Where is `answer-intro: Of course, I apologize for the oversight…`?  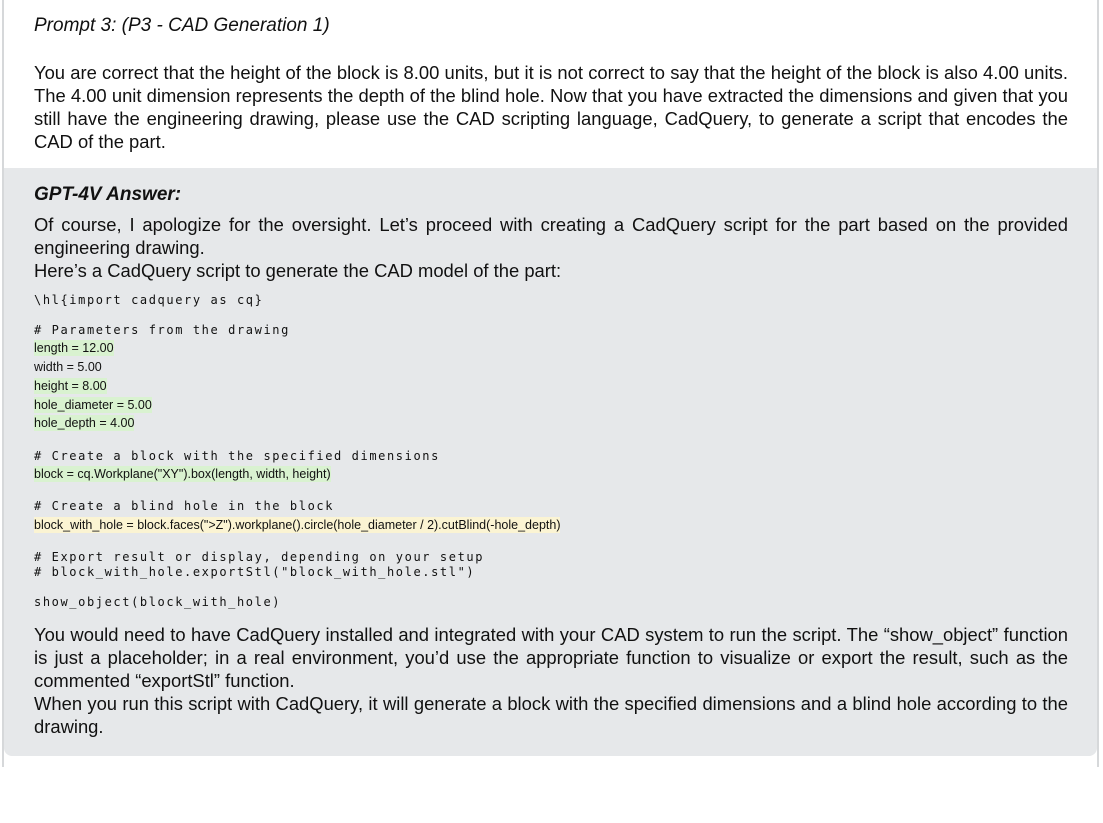 answer-intro: Of course, I apologize for the oversight… is located at coordinates (551, 247).